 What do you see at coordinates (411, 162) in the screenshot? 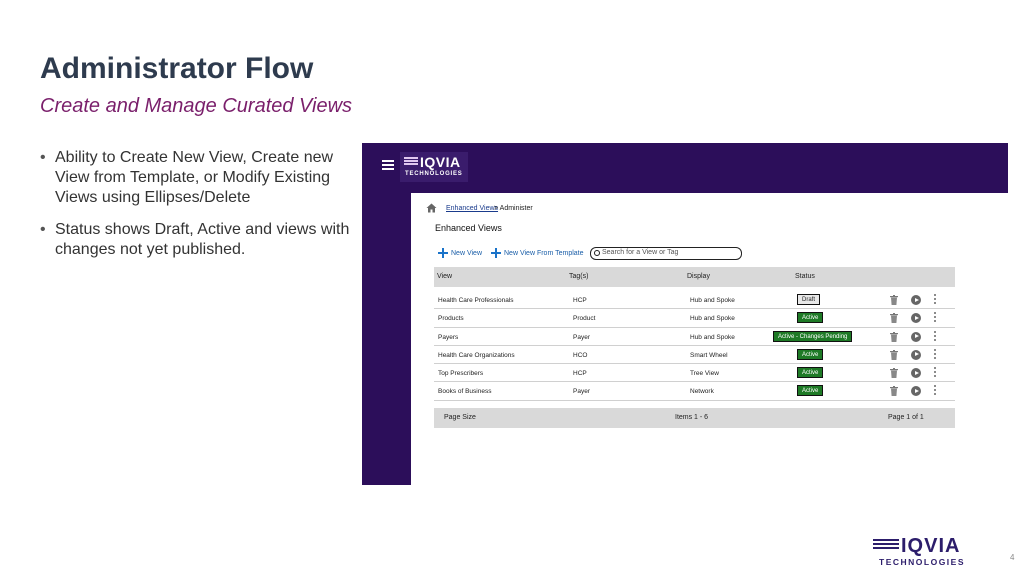
I see `logo-mark-icon` at bounding box center [411, 162].